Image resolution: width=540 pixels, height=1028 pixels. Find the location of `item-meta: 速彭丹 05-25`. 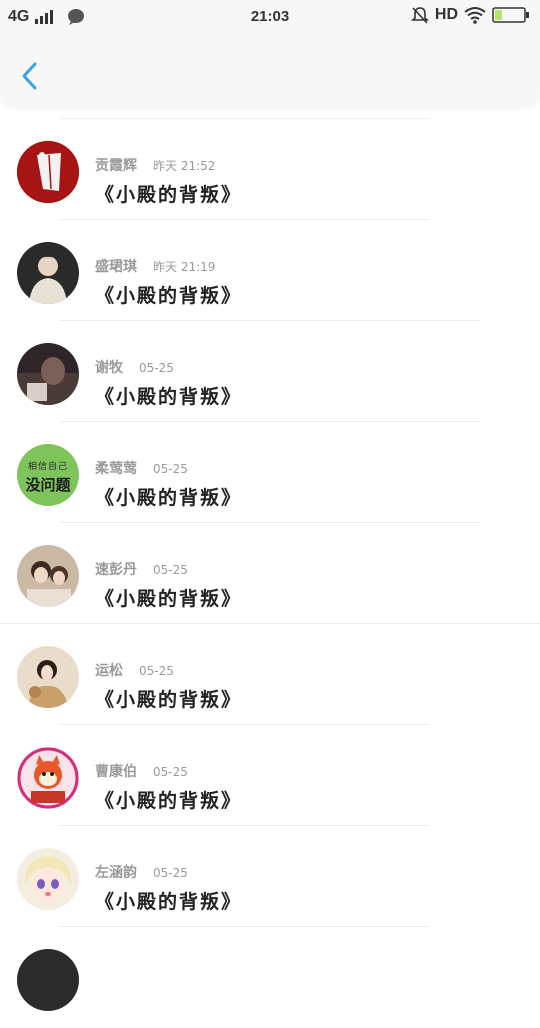

item-meta: 速彭丹 05-25 is located at coordinates (141, 569).